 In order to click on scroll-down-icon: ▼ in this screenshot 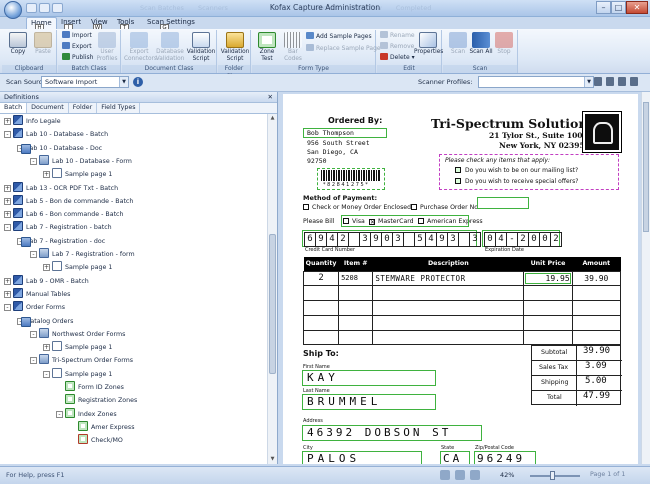, I will do `click(272, 459)`.